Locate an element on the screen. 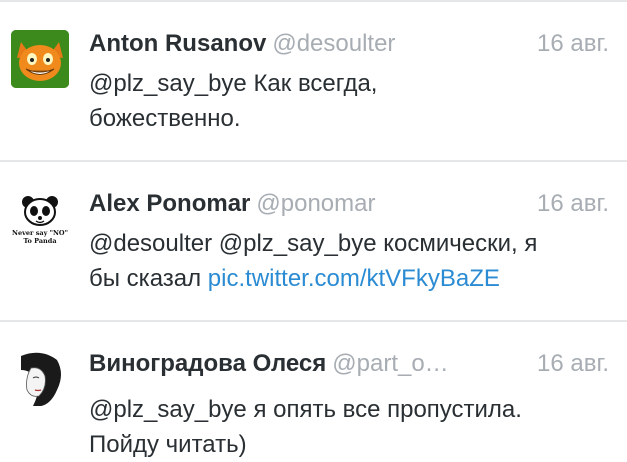 This screenshot has height=462, width=627. orange-cat-avatar-icon is located at coordinates (40, 59).